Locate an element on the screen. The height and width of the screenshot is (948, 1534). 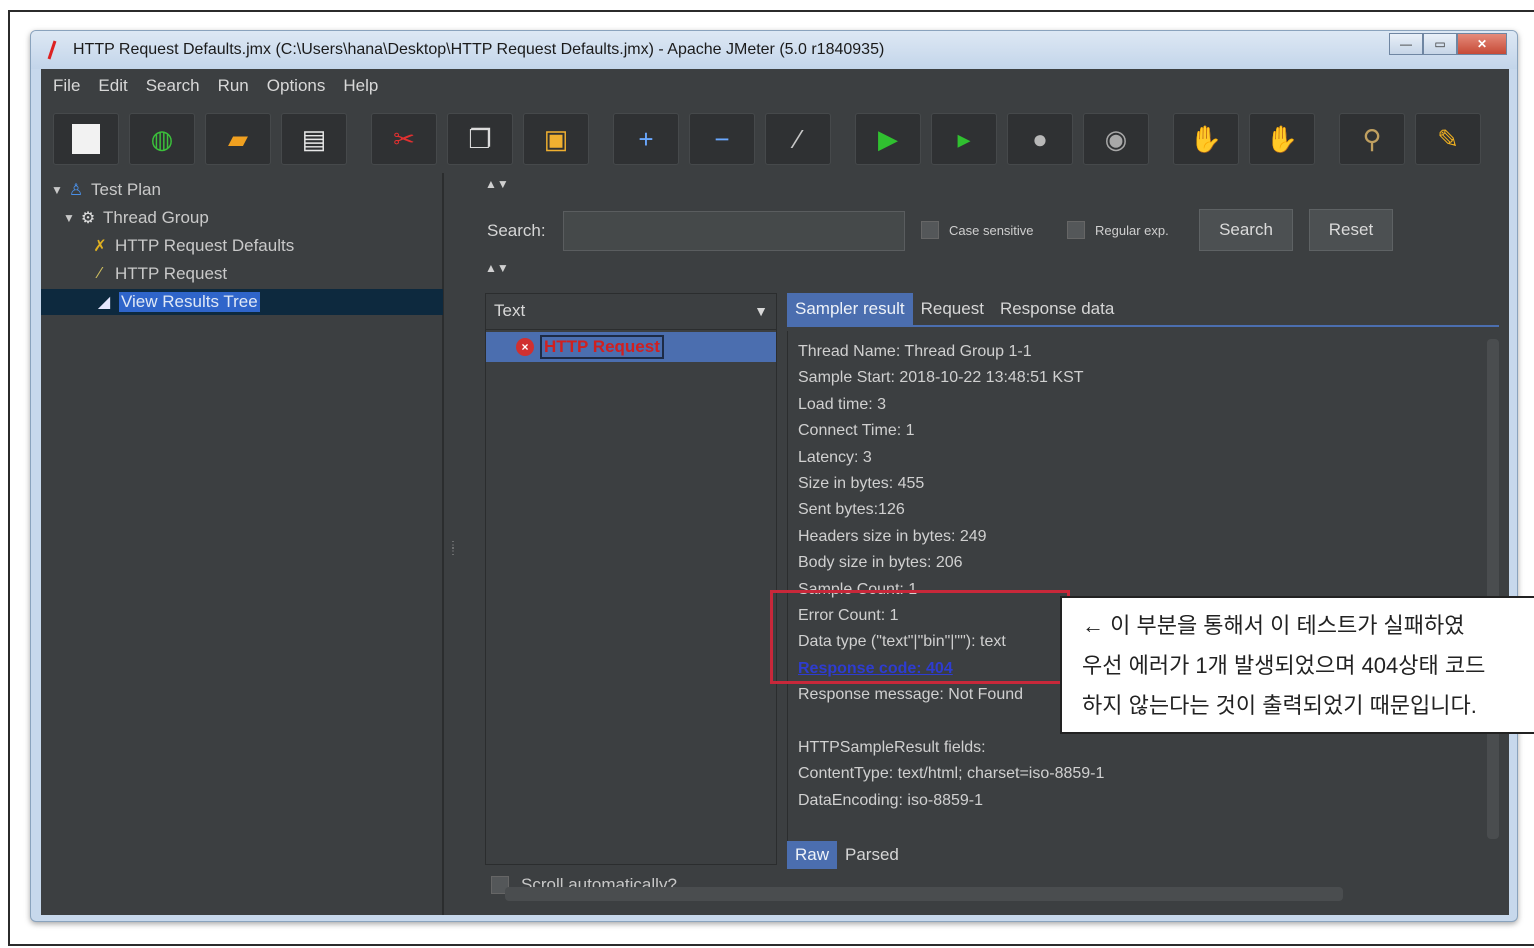
save-icon: ▤ is located at coordinates (314, 138).